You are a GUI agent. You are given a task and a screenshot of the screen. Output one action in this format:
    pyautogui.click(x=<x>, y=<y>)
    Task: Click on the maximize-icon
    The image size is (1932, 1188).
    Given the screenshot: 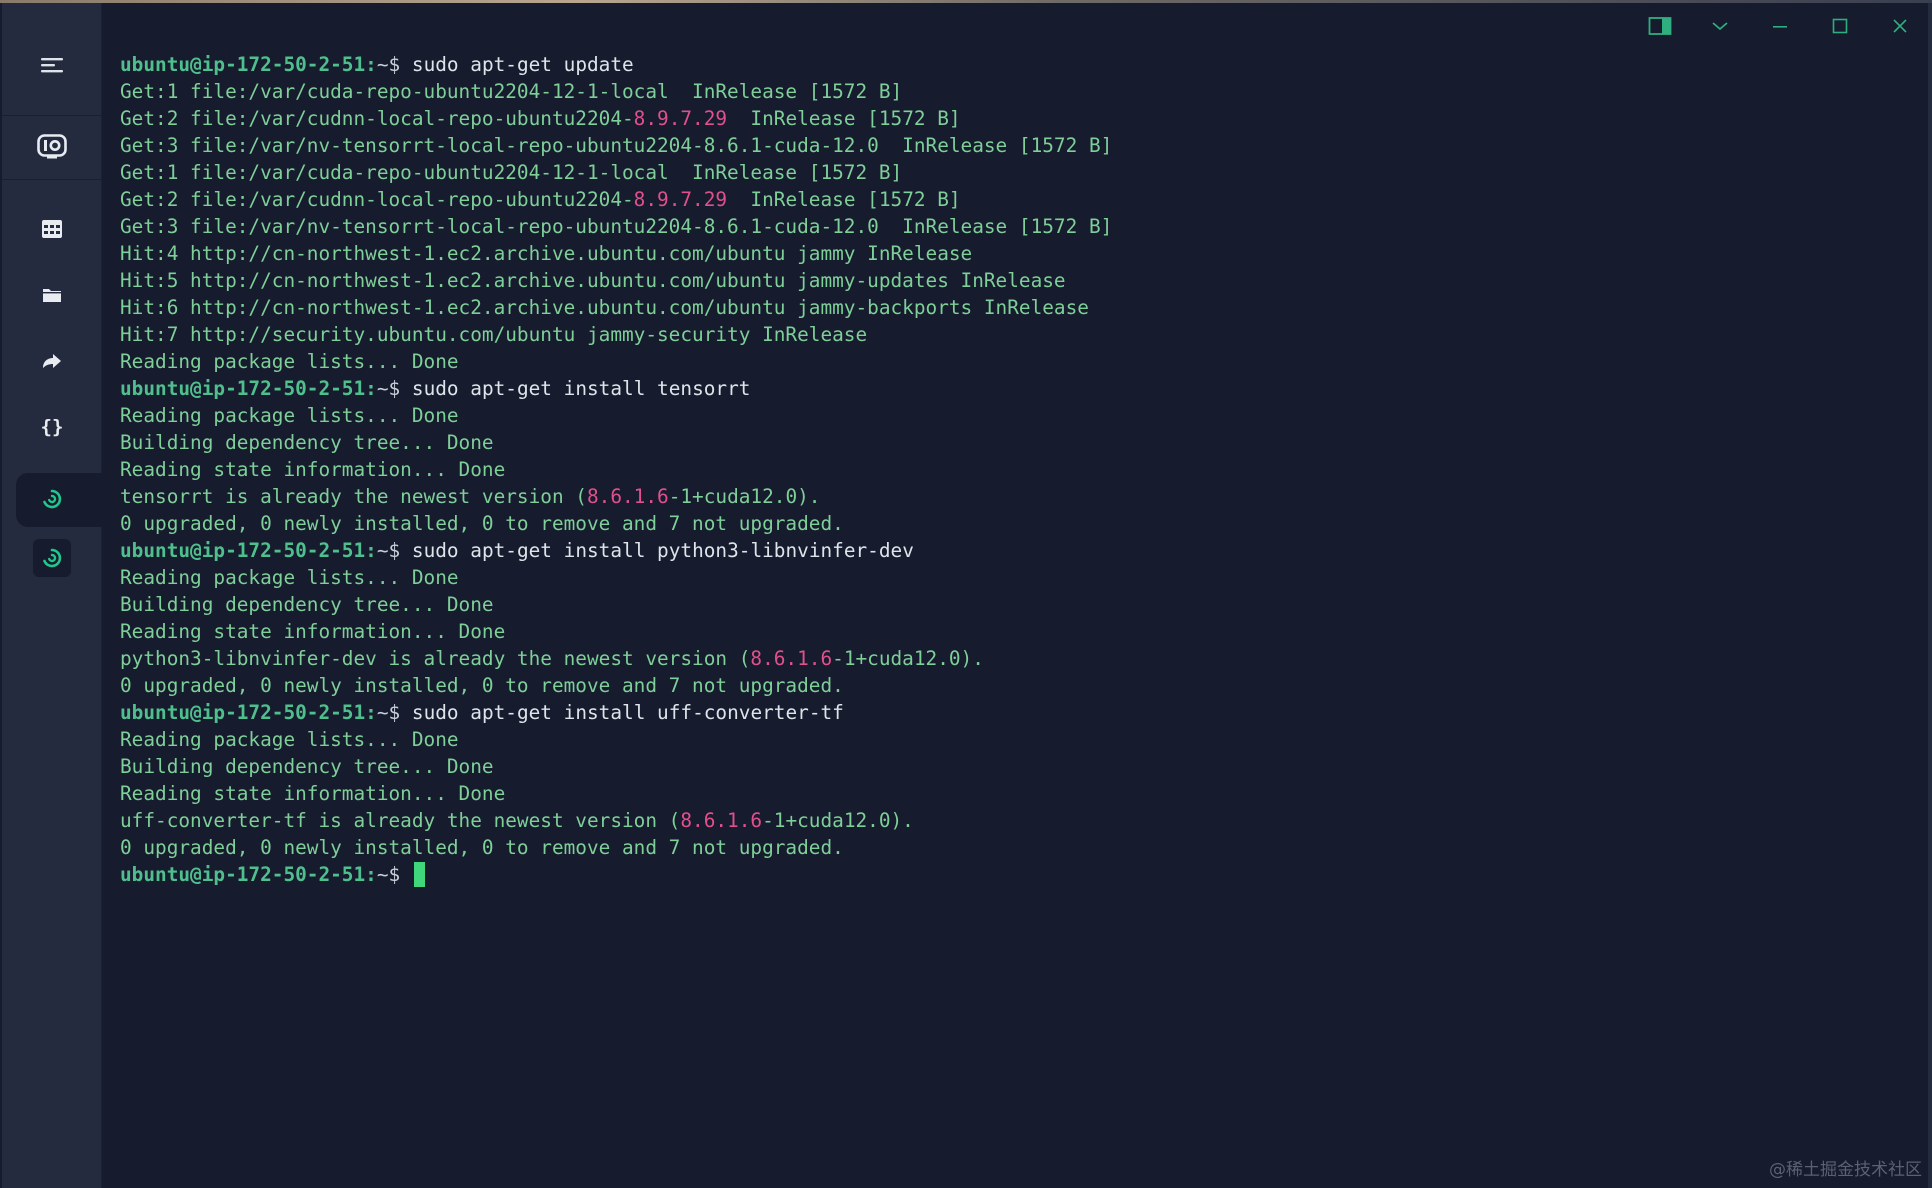 What is the action you would take?
    pyautogui.click(x=1840, y=26)
    